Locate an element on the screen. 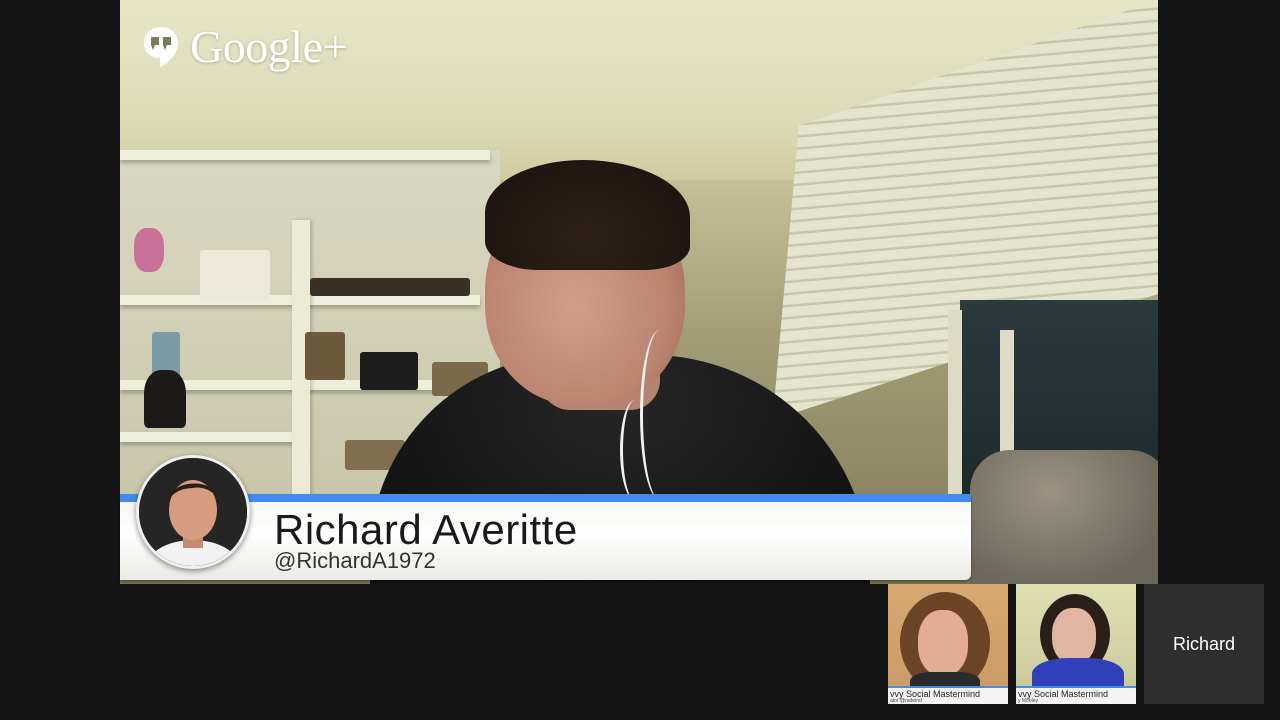 The width and height of the screenshot is (1280, 720). window-frame is located at coordinates (955, 410).